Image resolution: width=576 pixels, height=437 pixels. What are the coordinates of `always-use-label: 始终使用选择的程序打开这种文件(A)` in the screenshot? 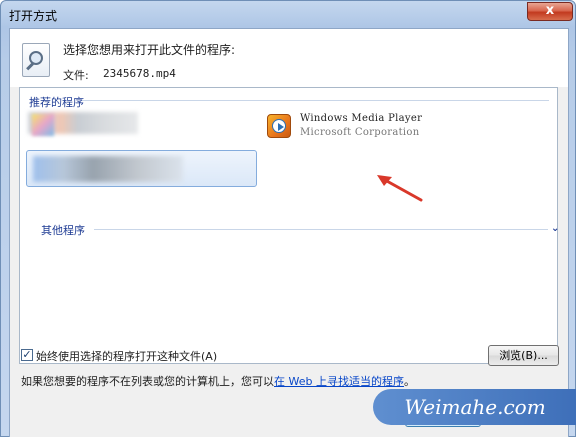 It's located at (126, 356).